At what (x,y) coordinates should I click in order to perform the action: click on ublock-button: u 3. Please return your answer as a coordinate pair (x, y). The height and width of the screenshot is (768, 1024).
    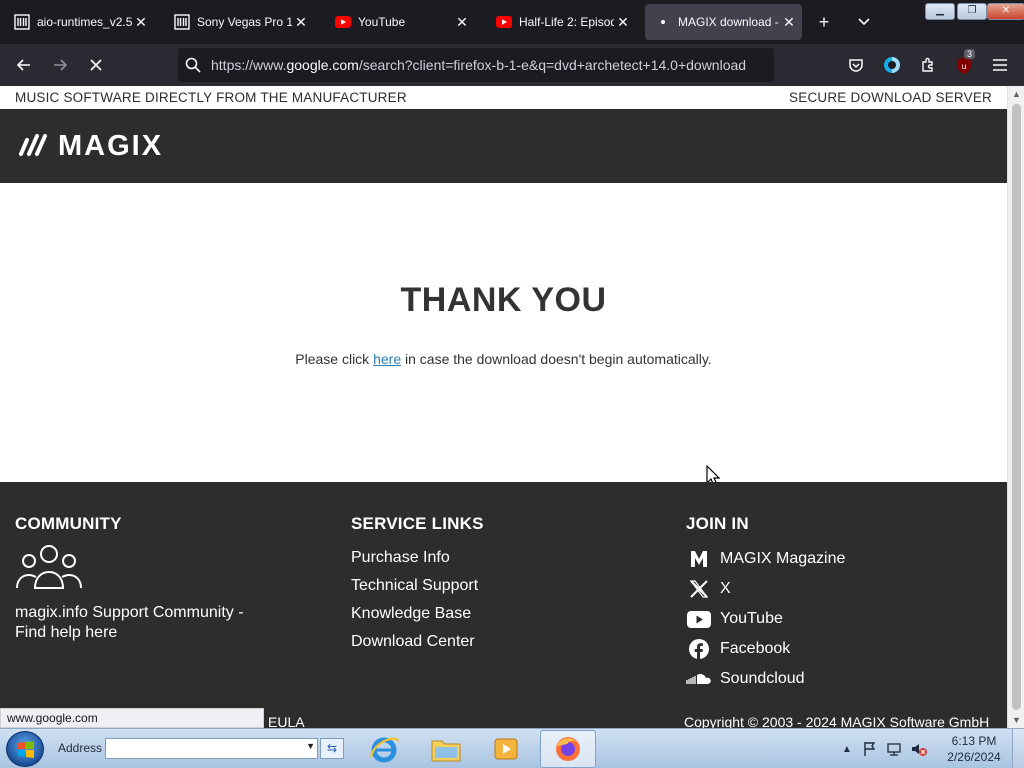
    Looking at the image, I should click on (964, 64).